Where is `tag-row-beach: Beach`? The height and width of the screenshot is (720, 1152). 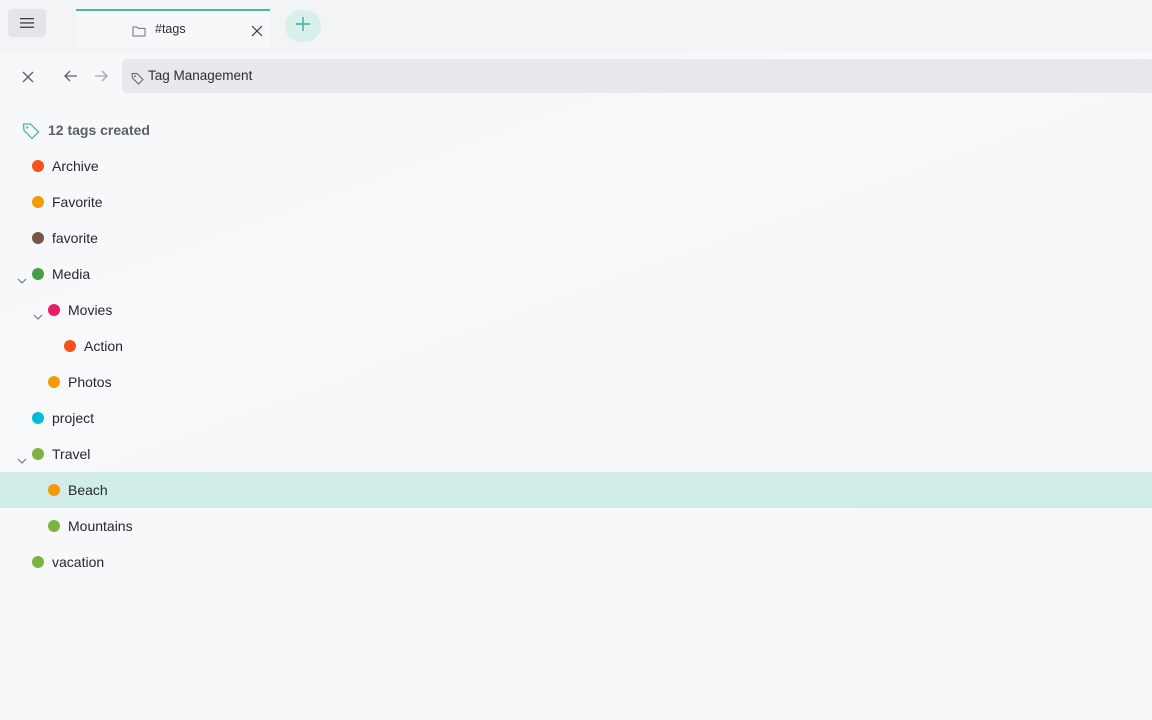
tag-row-beach: Beach is located at coordinates (576, 490).